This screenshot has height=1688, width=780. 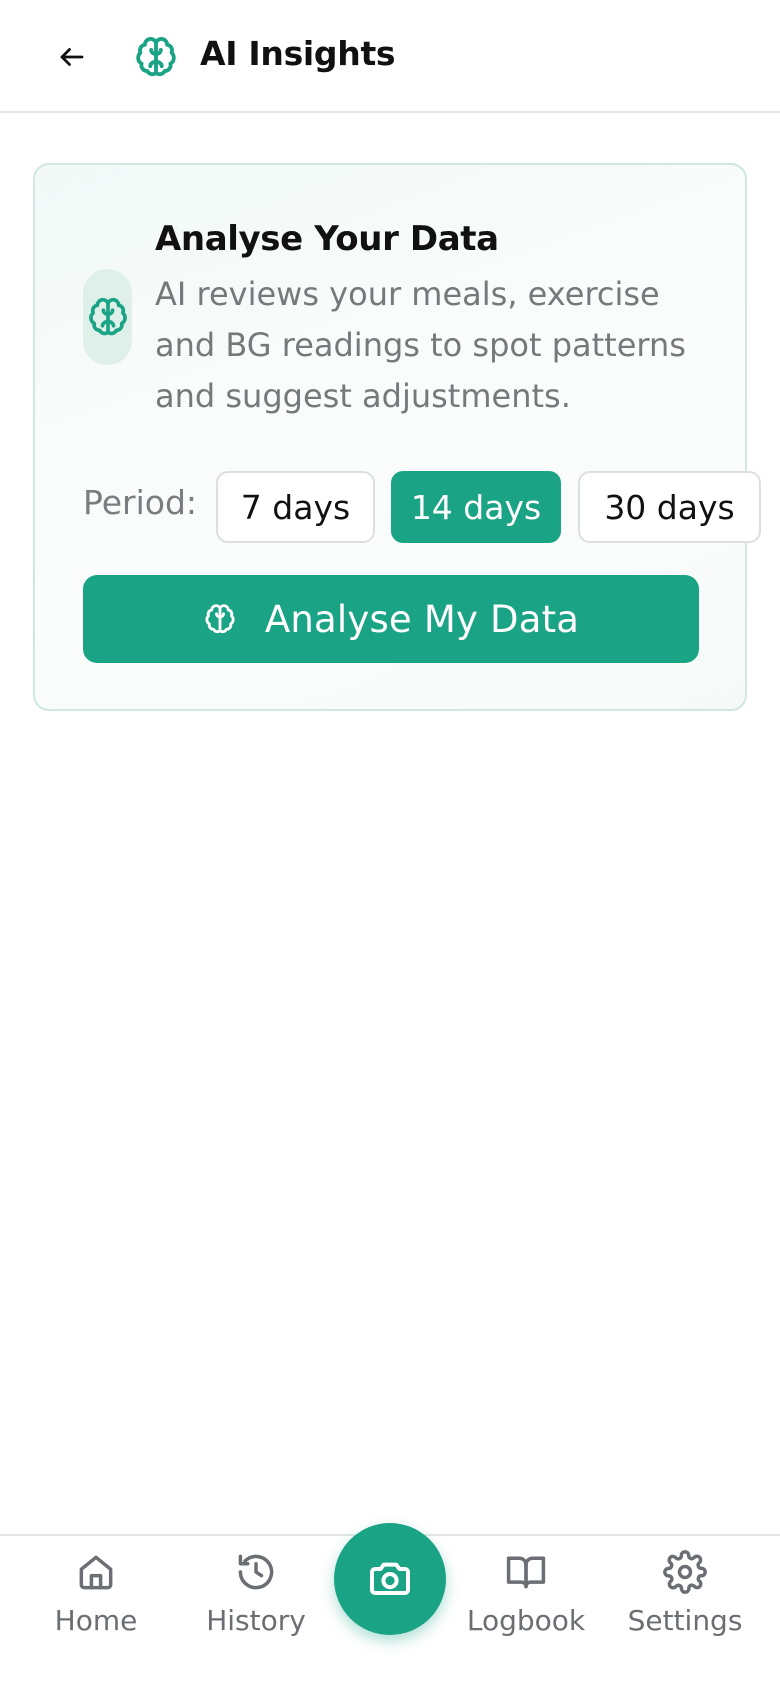 What do you see at coordinates (96, 1598) in the screenshot?
I see `nav-item-home: Home` at bounding box center [96, 1598].